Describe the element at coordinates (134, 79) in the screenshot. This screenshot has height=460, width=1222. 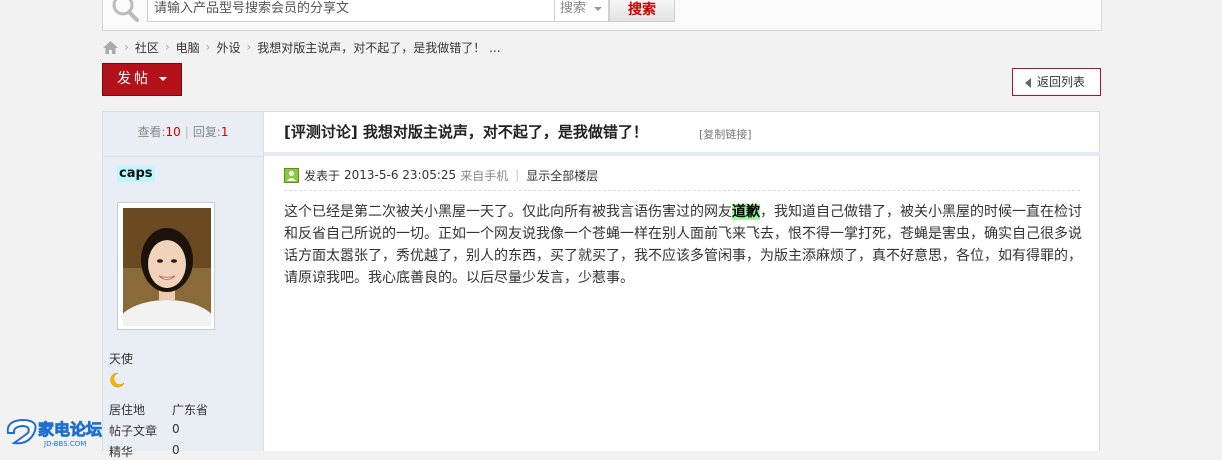
I see `new-post-label: 发帖` at that location.